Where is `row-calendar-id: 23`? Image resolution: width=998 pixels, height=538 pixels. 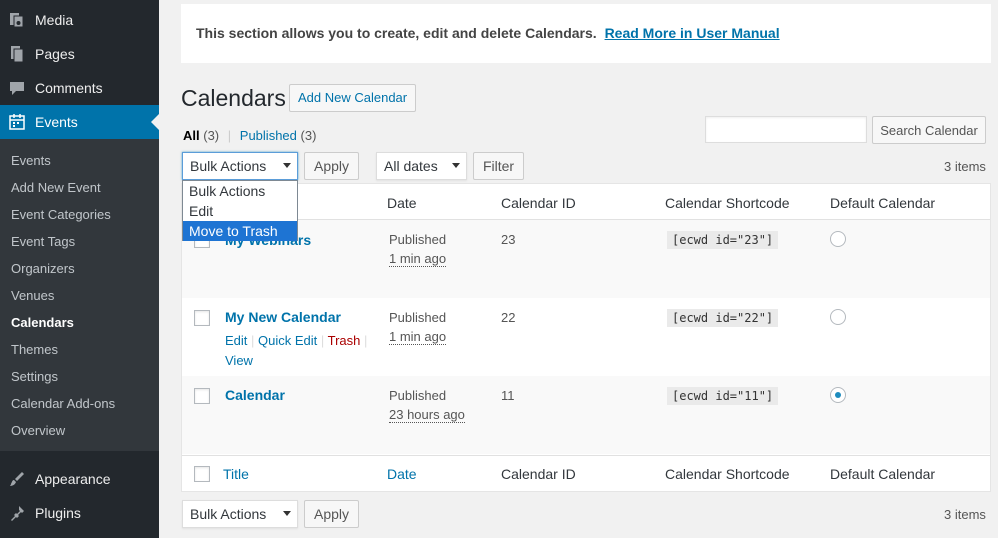
row-calendar-id: 23 is located at coordinates (508, 239).